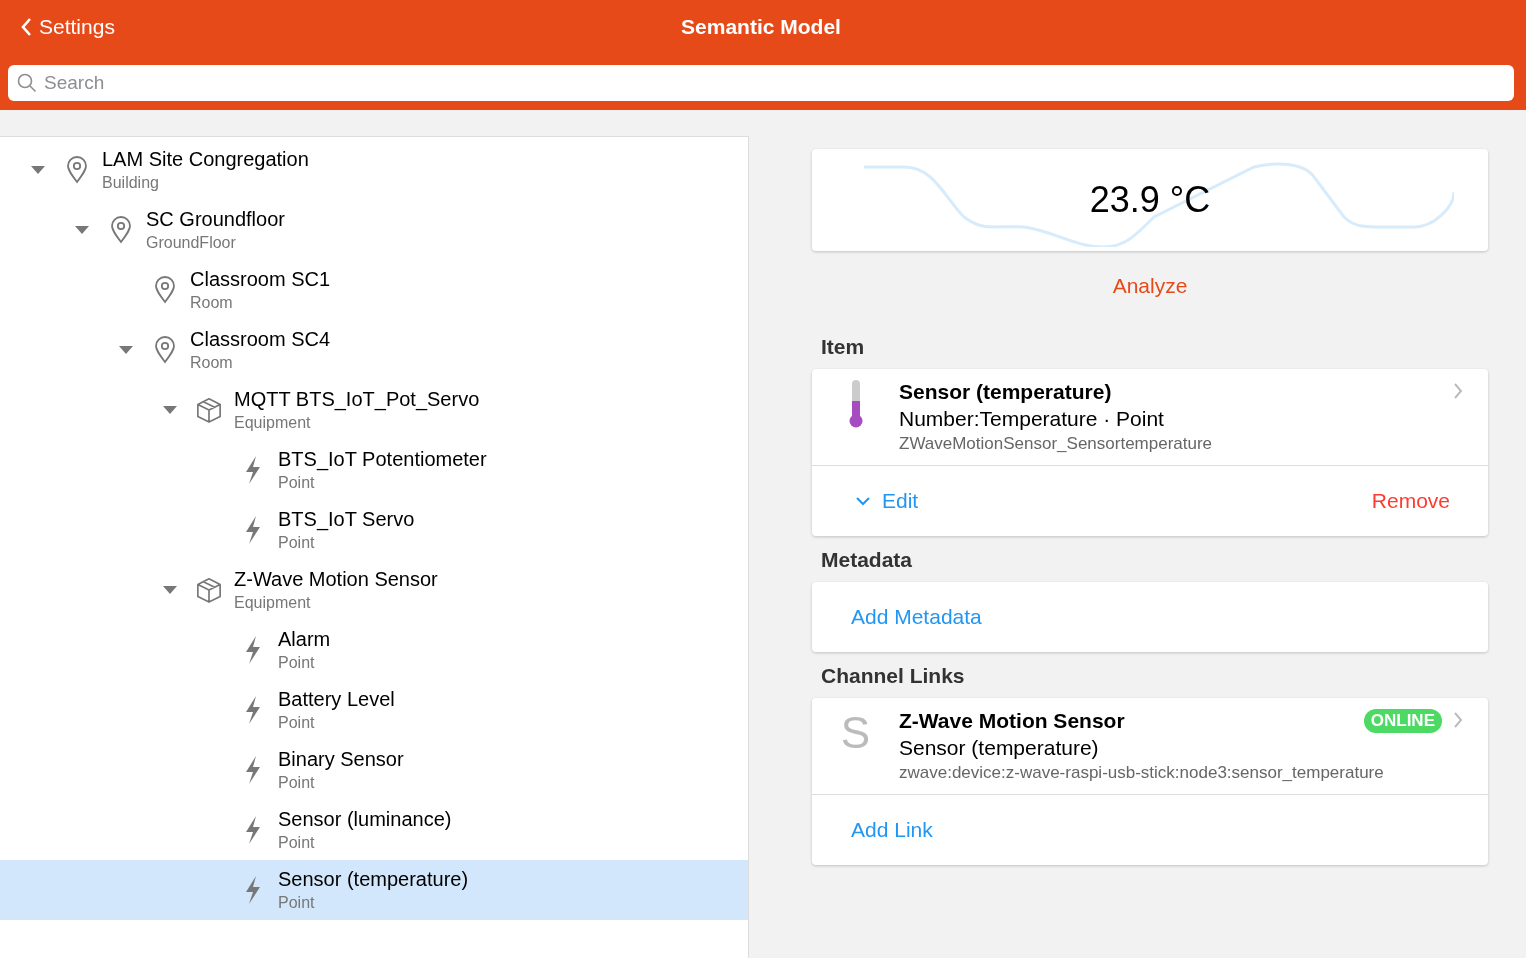  Describe the element at coordinates (1150, 200) in the screenshot. I see `state-value: 23.9 °C` at that location.